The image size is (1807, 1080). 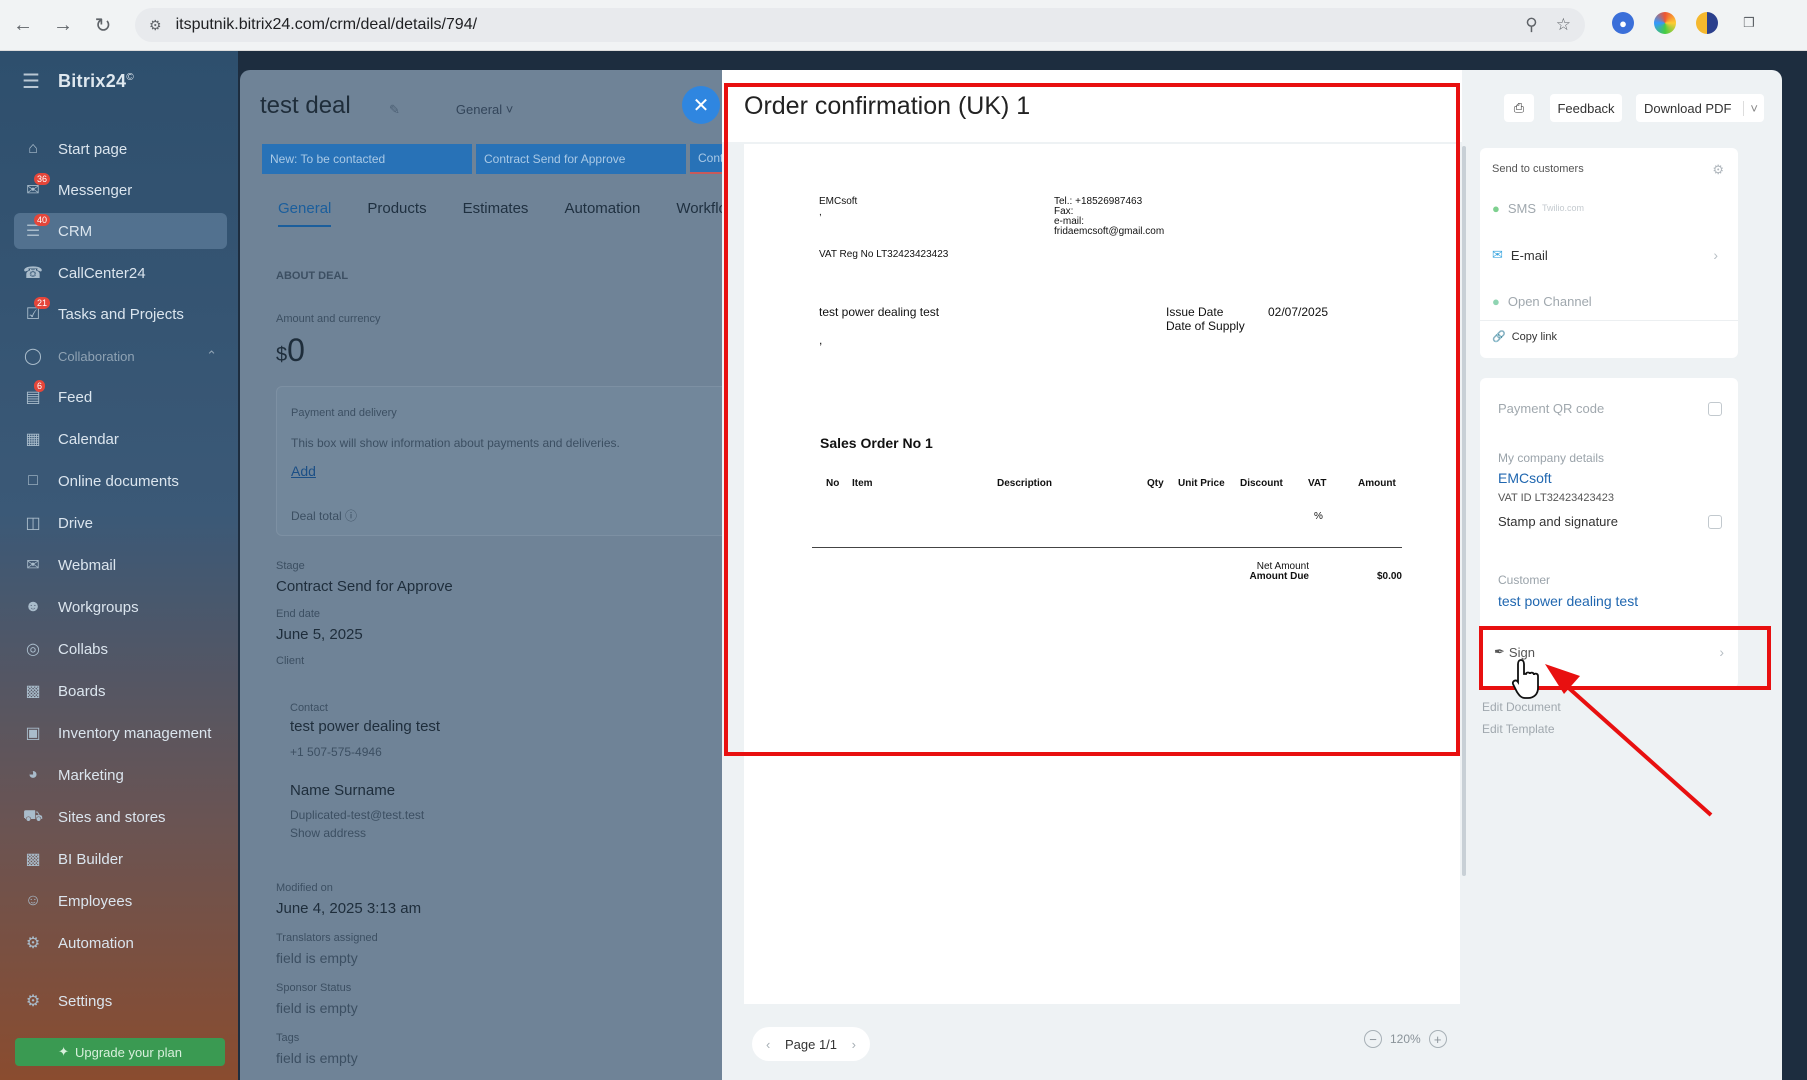 What do you see at coordinates (1636, 748) in the screenshot?
I see `arrow-shaft` at bounding box center [1636, 748].